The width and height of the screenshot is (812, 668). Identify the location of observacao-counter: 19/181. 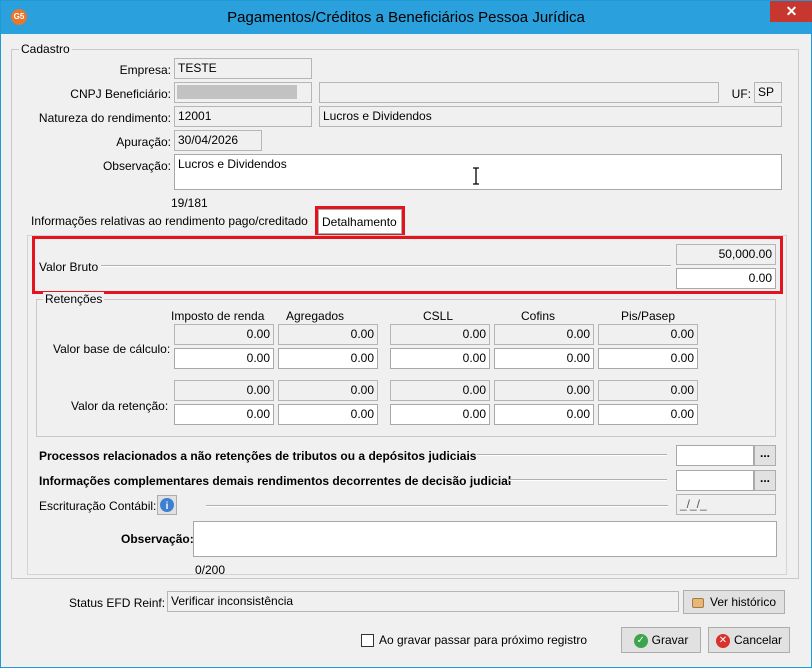
(189, 203).